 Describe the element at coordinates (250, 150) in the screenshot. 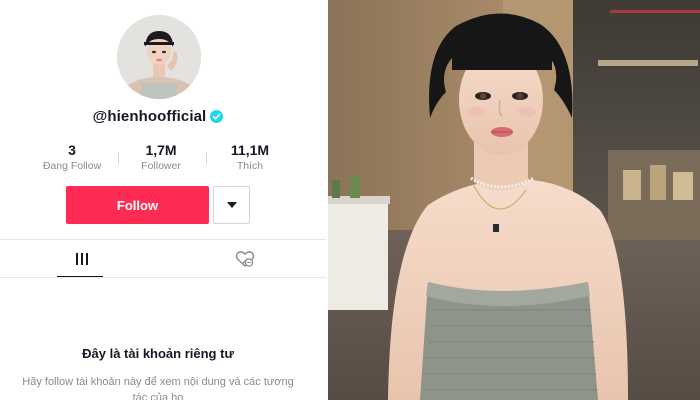

I see `stat-likes-value: 11,1M` at that location.